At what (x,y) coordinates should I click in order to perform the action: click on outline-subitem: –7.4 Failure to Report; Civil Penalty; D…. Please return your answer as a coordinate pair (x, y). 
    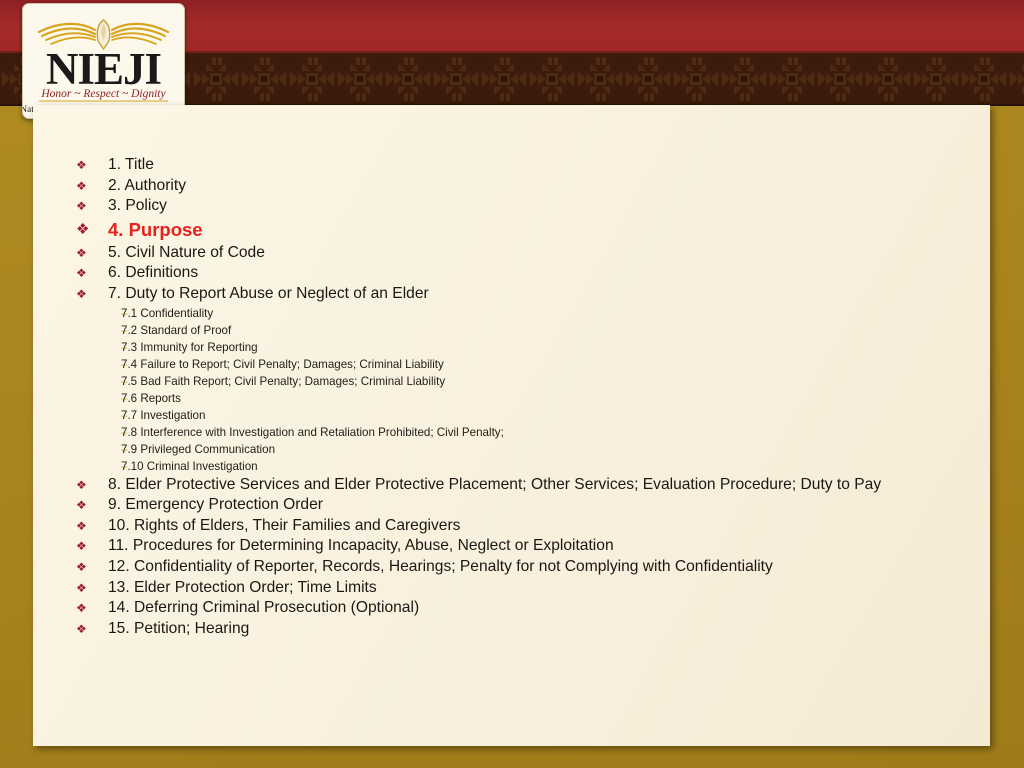
    Looking at the image, I should click on (524, 364).